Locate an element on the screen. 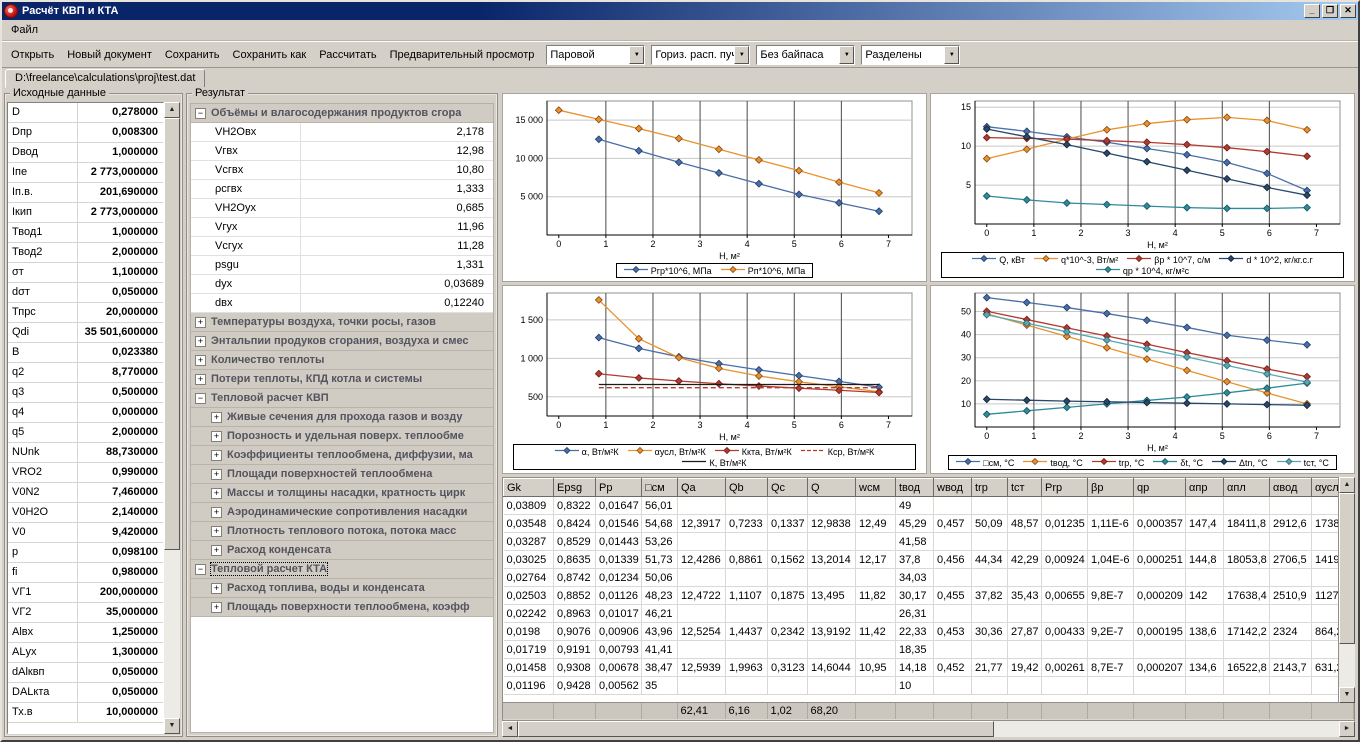 This screenshot has height=742, width=1360. param-value: 35 501,600000 is located at coordinates (120, 332).